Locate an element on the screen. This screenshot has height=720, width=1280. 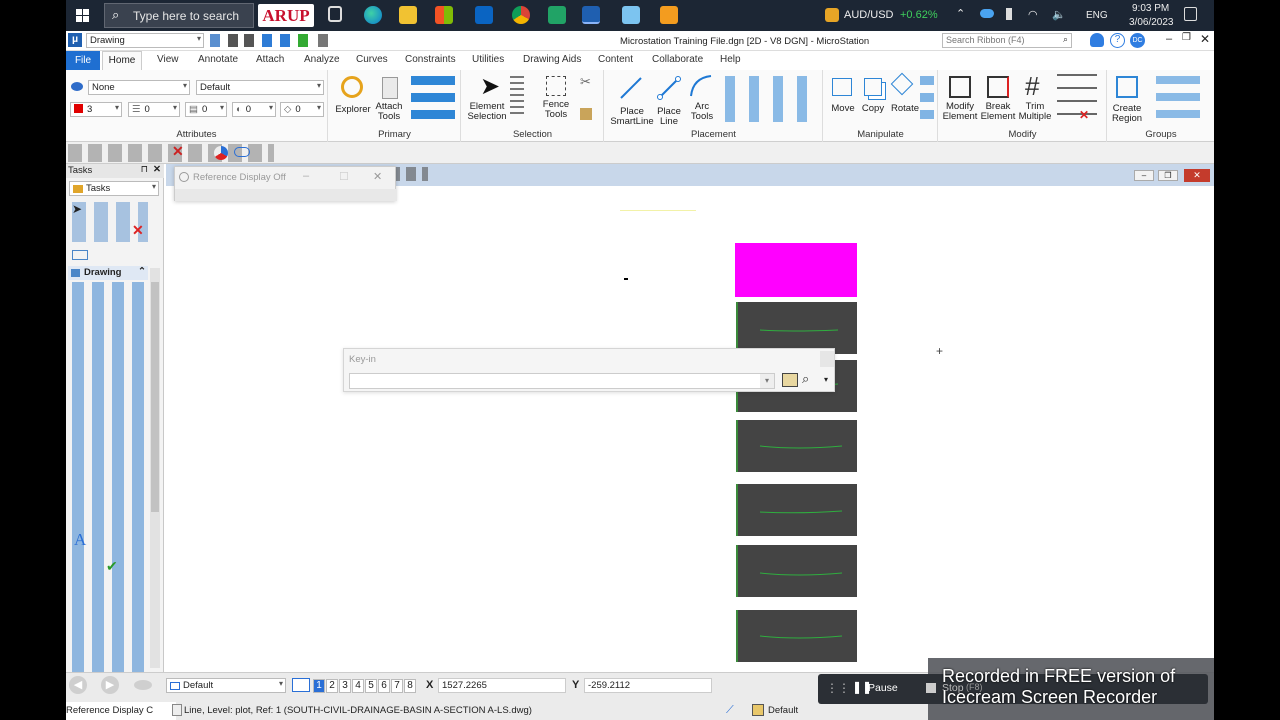
view-1-button: 1 is located at coordinates (319, 686).